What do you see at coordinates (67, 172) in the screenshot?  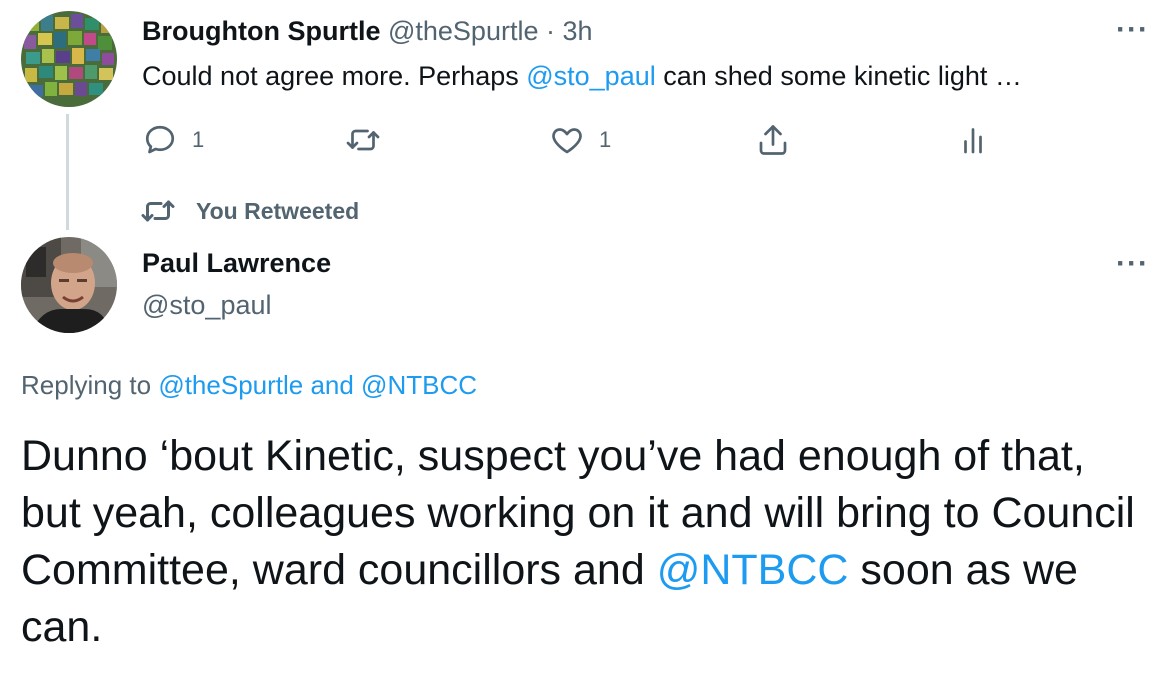 I see `thread-line` at bounding box center [67, 172].